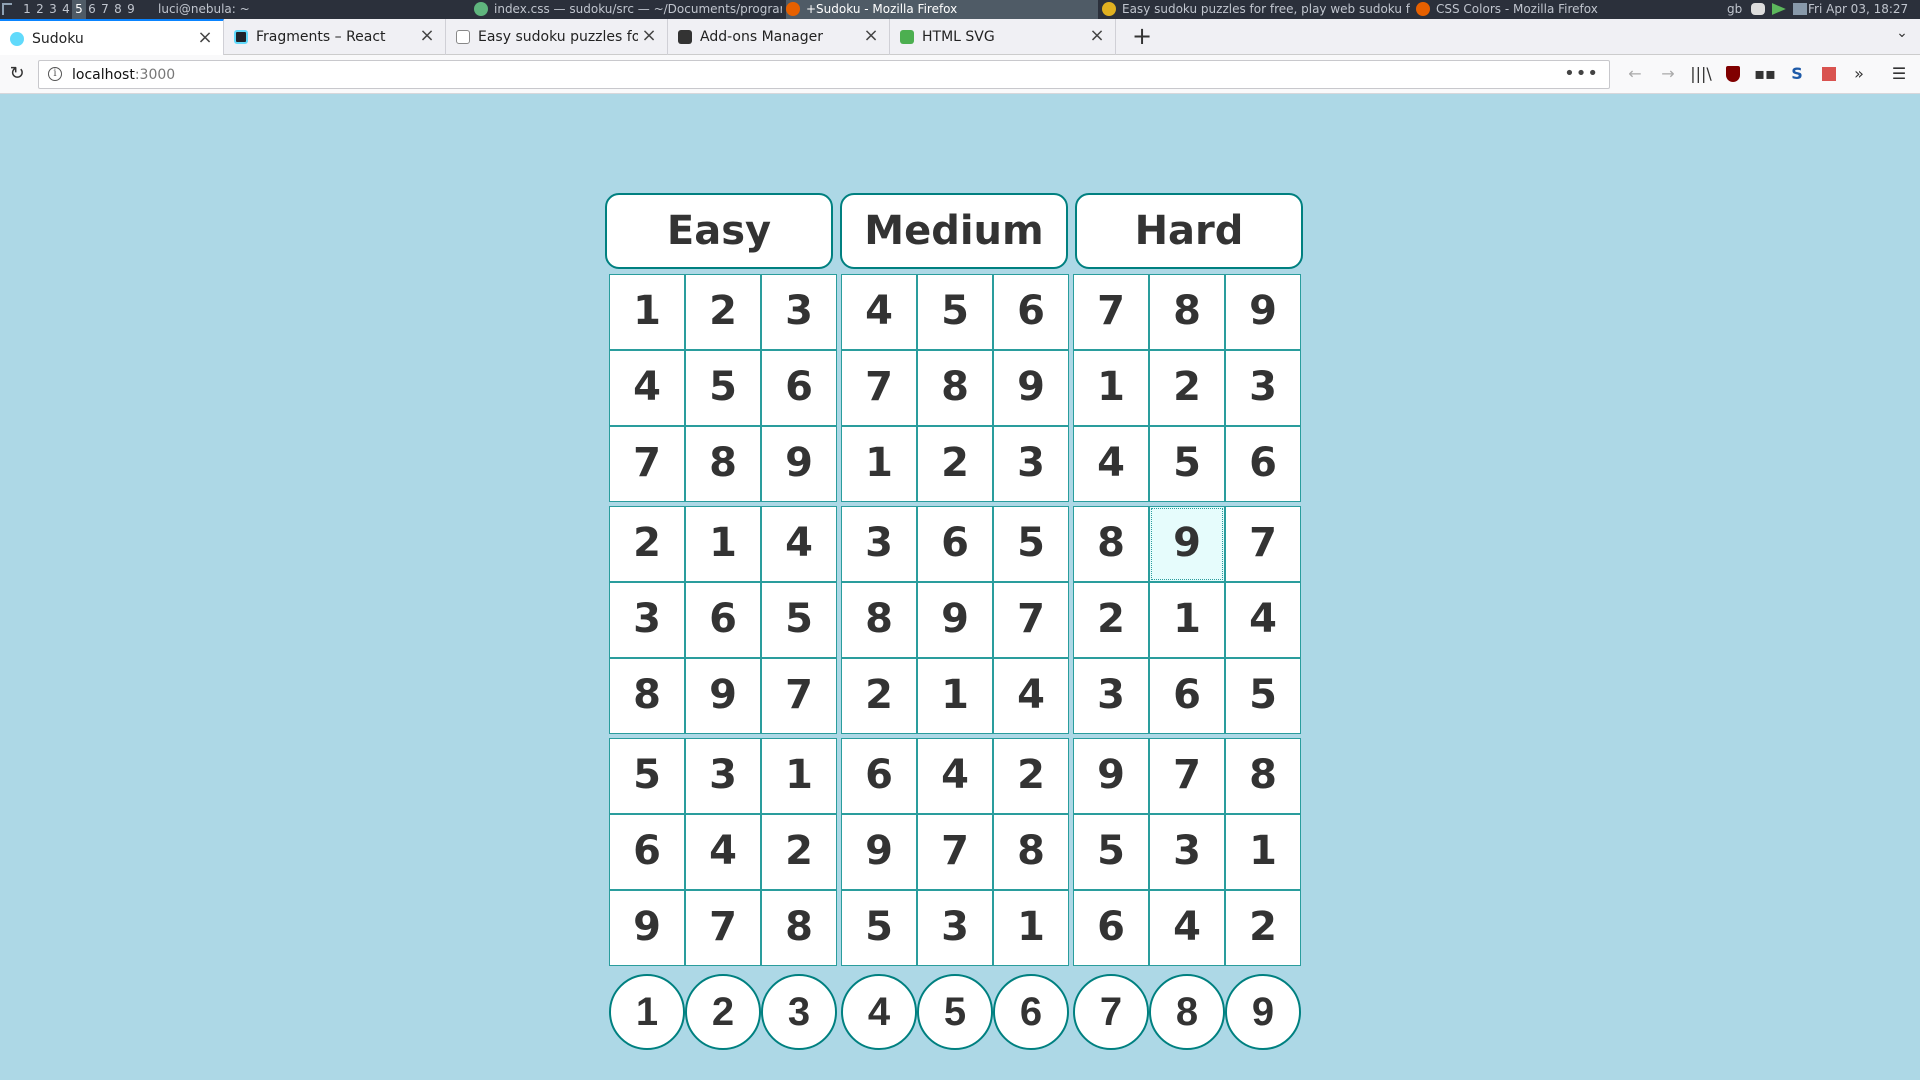 Image resolution: width=1920 pixels, height=1080 pixels. Describe the element at coordinates (1734, 9) in the screenshot. I see `keyboard-layout: gb` at that location.